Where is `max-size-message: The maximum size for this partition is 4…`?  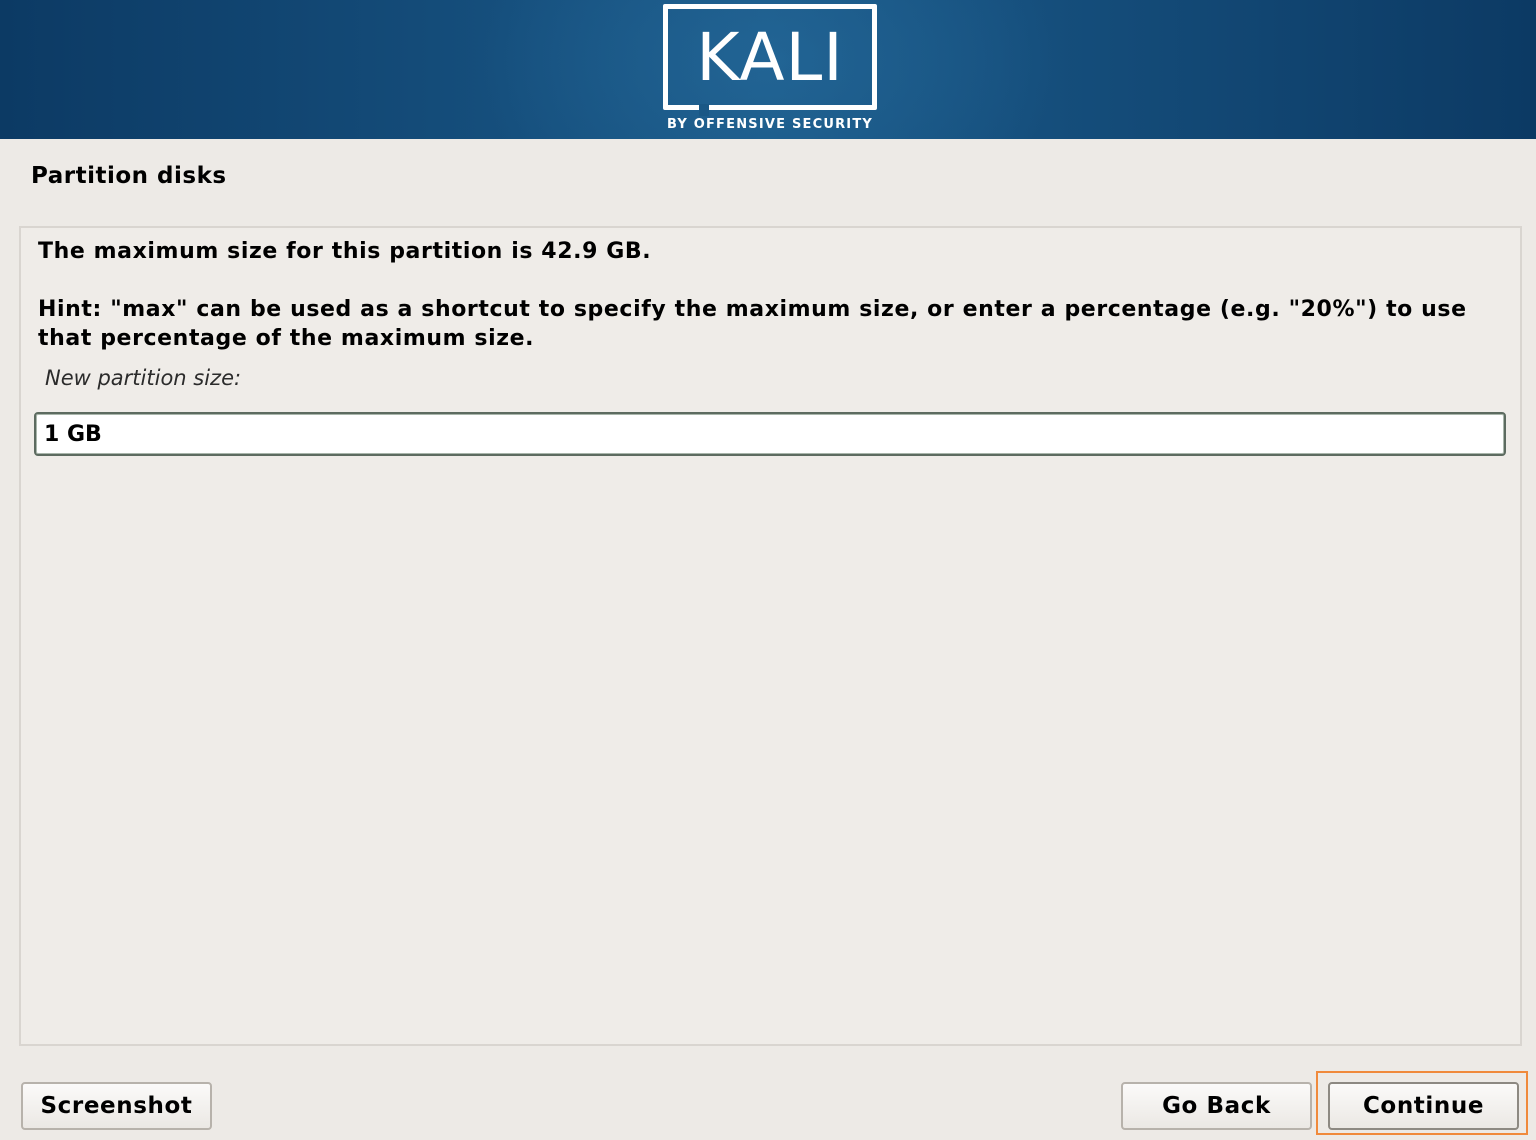 max-size-message: The maximum size for this partition is 4… is located at coordinates (345, 251).